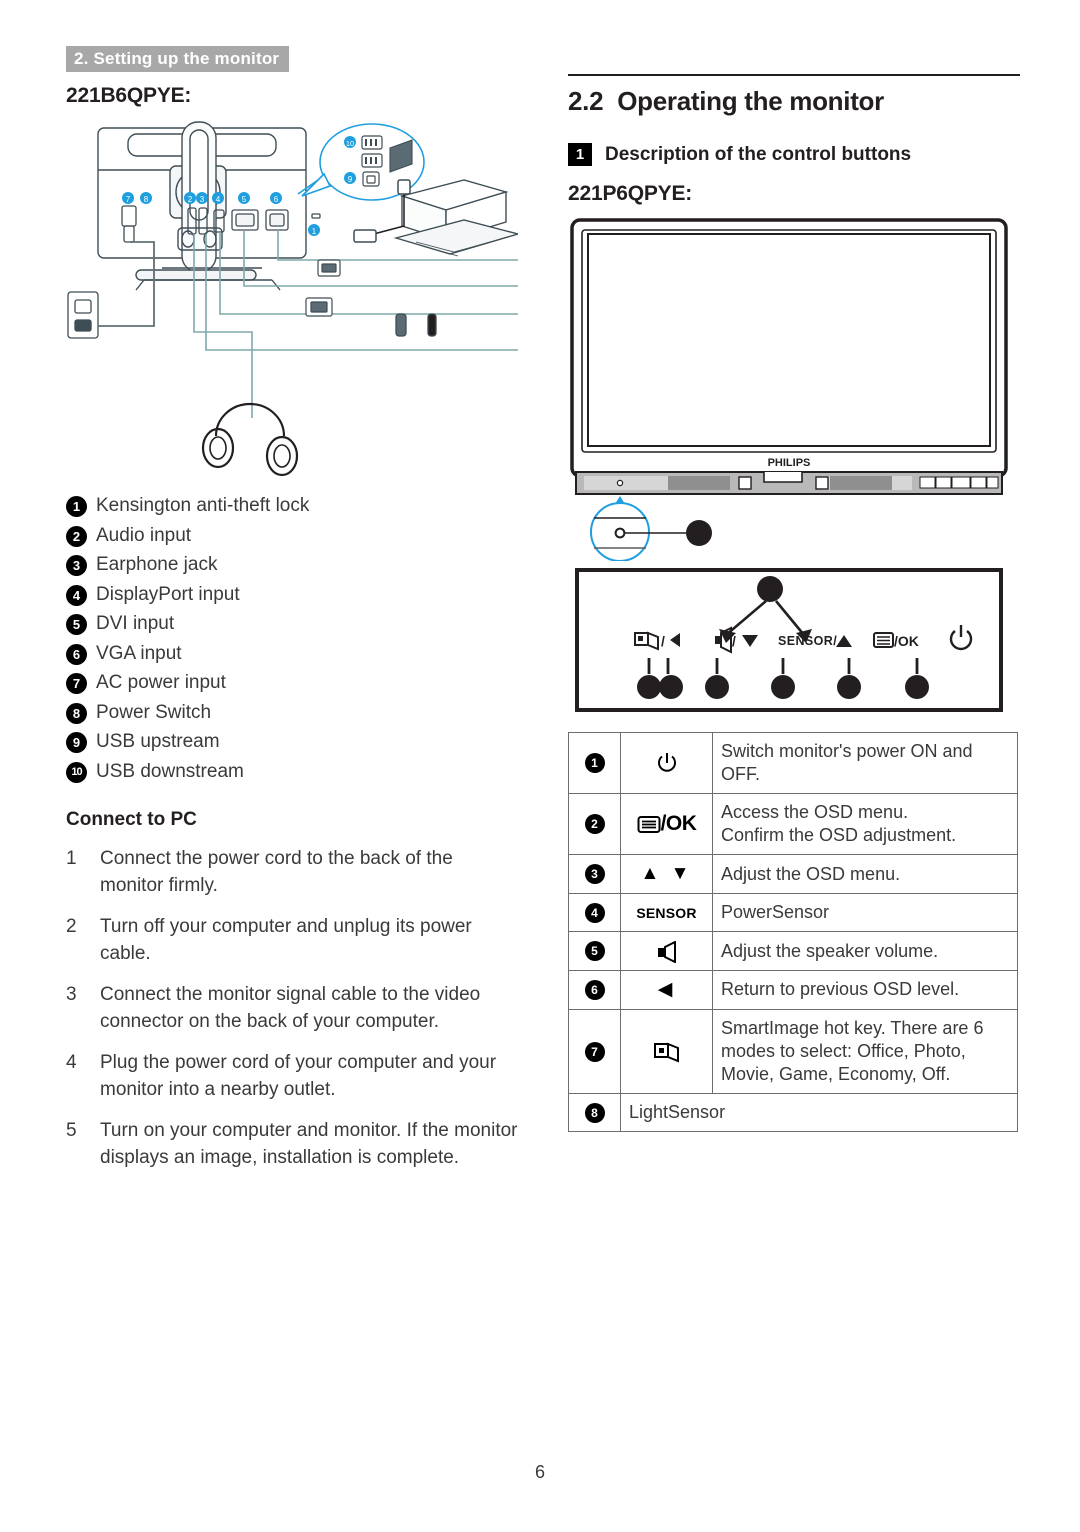 This screenshot has width=1080, height=1532. I want to click on legend-badge: 4, so click(76, 595).